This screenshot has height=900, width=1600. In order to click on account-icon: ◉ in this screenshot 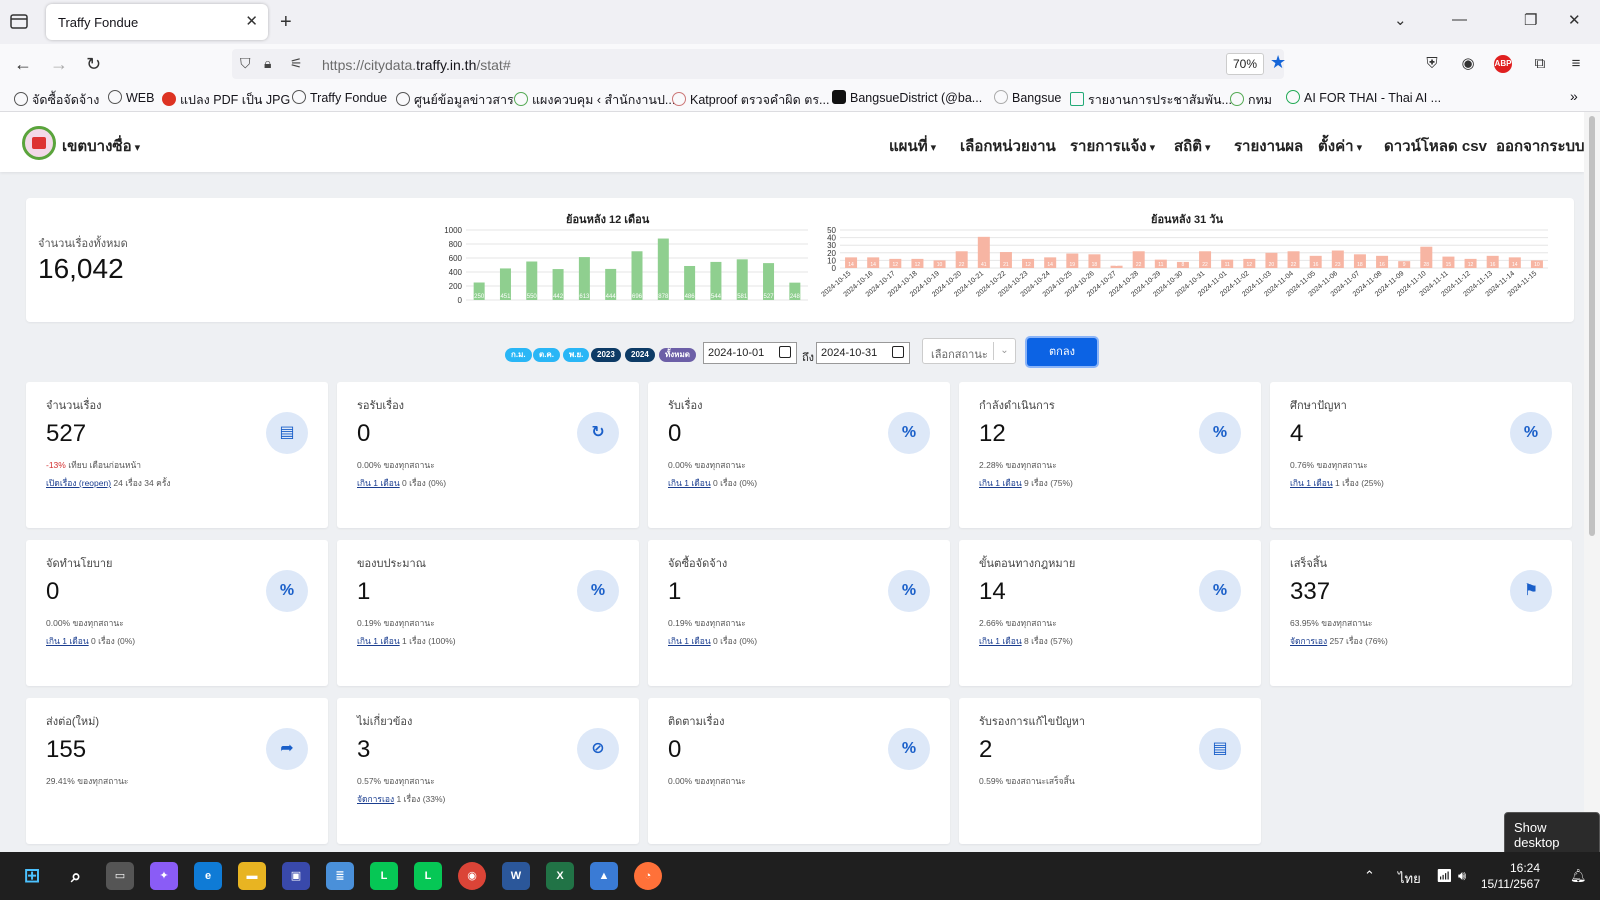, I will do `click(1468, 64)`.